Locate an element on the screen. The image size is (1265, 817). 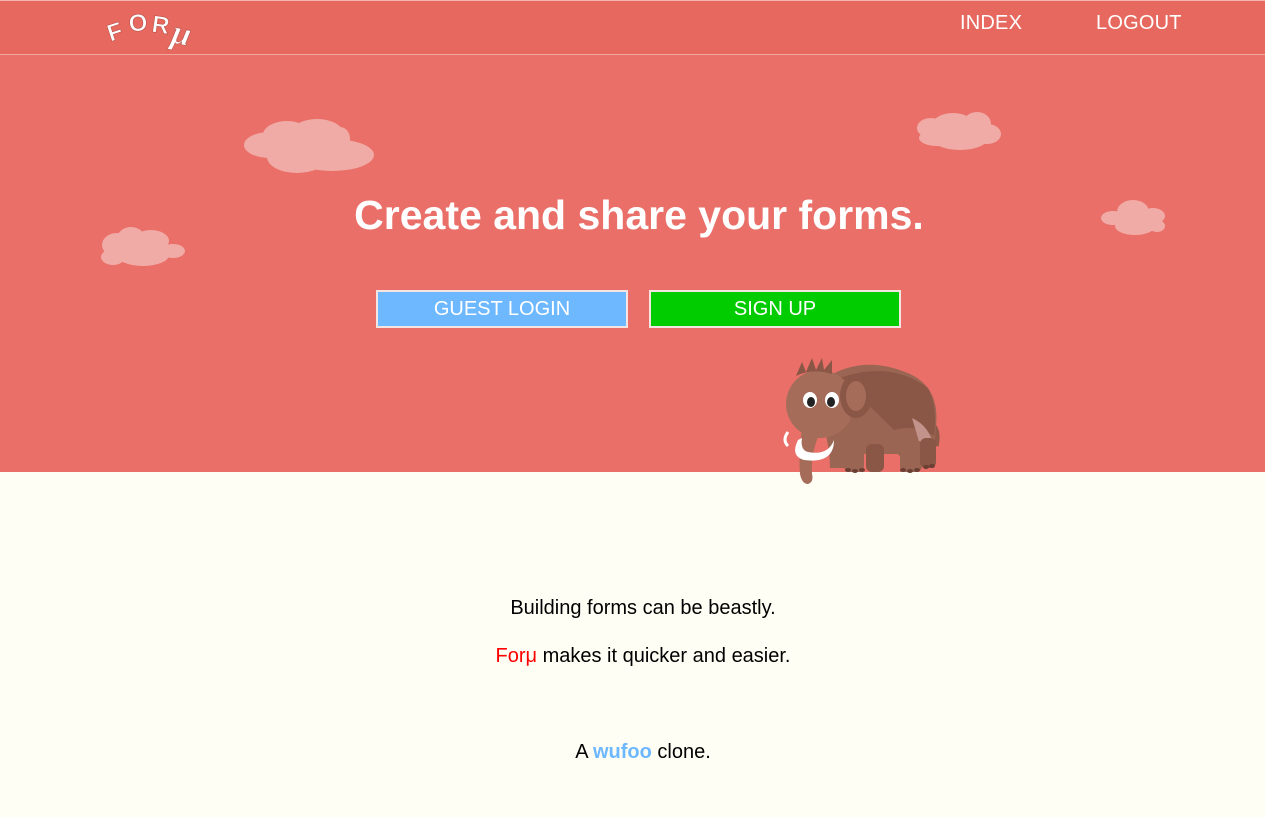
forum-logo: F O R μ is located at coordinates (156, 28).